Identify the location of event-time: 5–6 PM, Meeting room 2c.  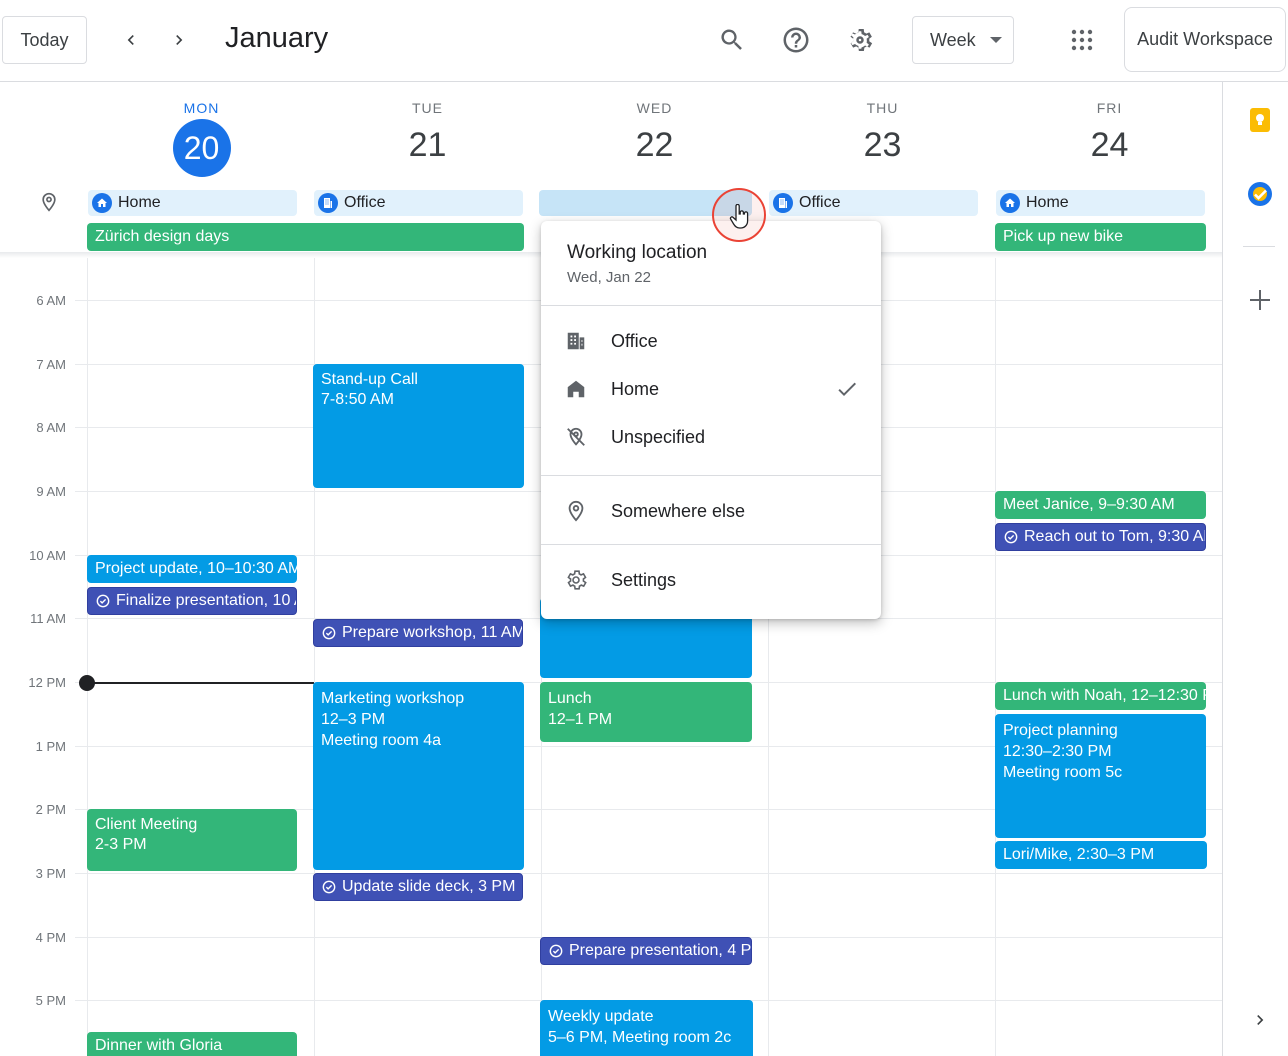
(640, 1037).